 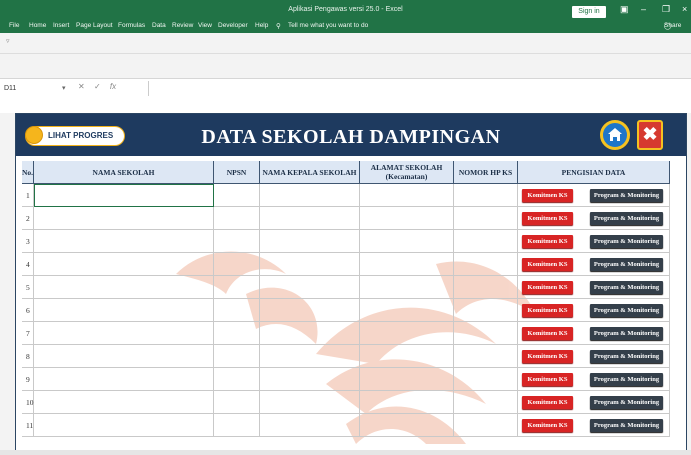 What do you see at coordinates (14, 25) in the screenshot?
I see `tab-file: File` at bounding box center [14, 25].